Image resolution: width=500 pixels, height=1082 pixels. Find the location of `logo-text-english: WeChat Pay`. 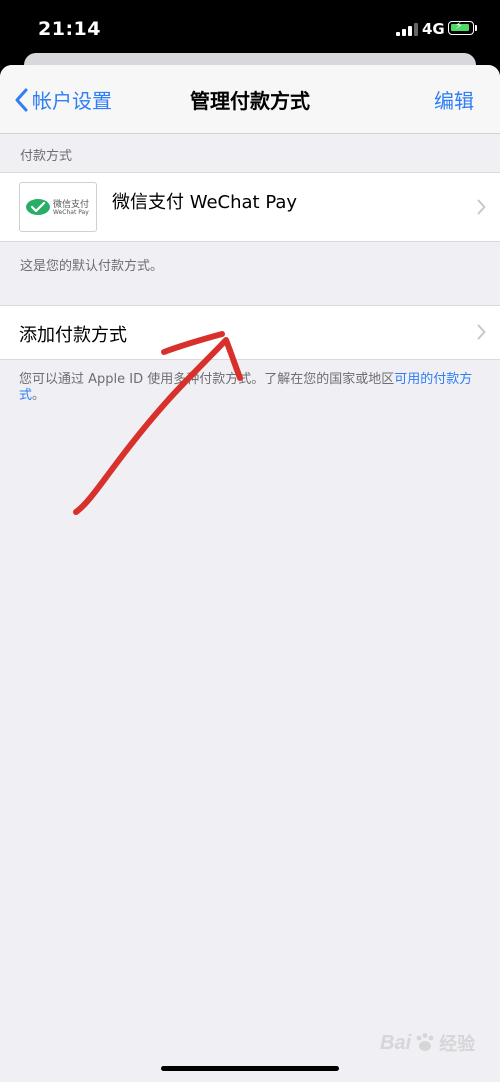

logo-text-english: WeChat Pay is located at coordinates (71, 212).